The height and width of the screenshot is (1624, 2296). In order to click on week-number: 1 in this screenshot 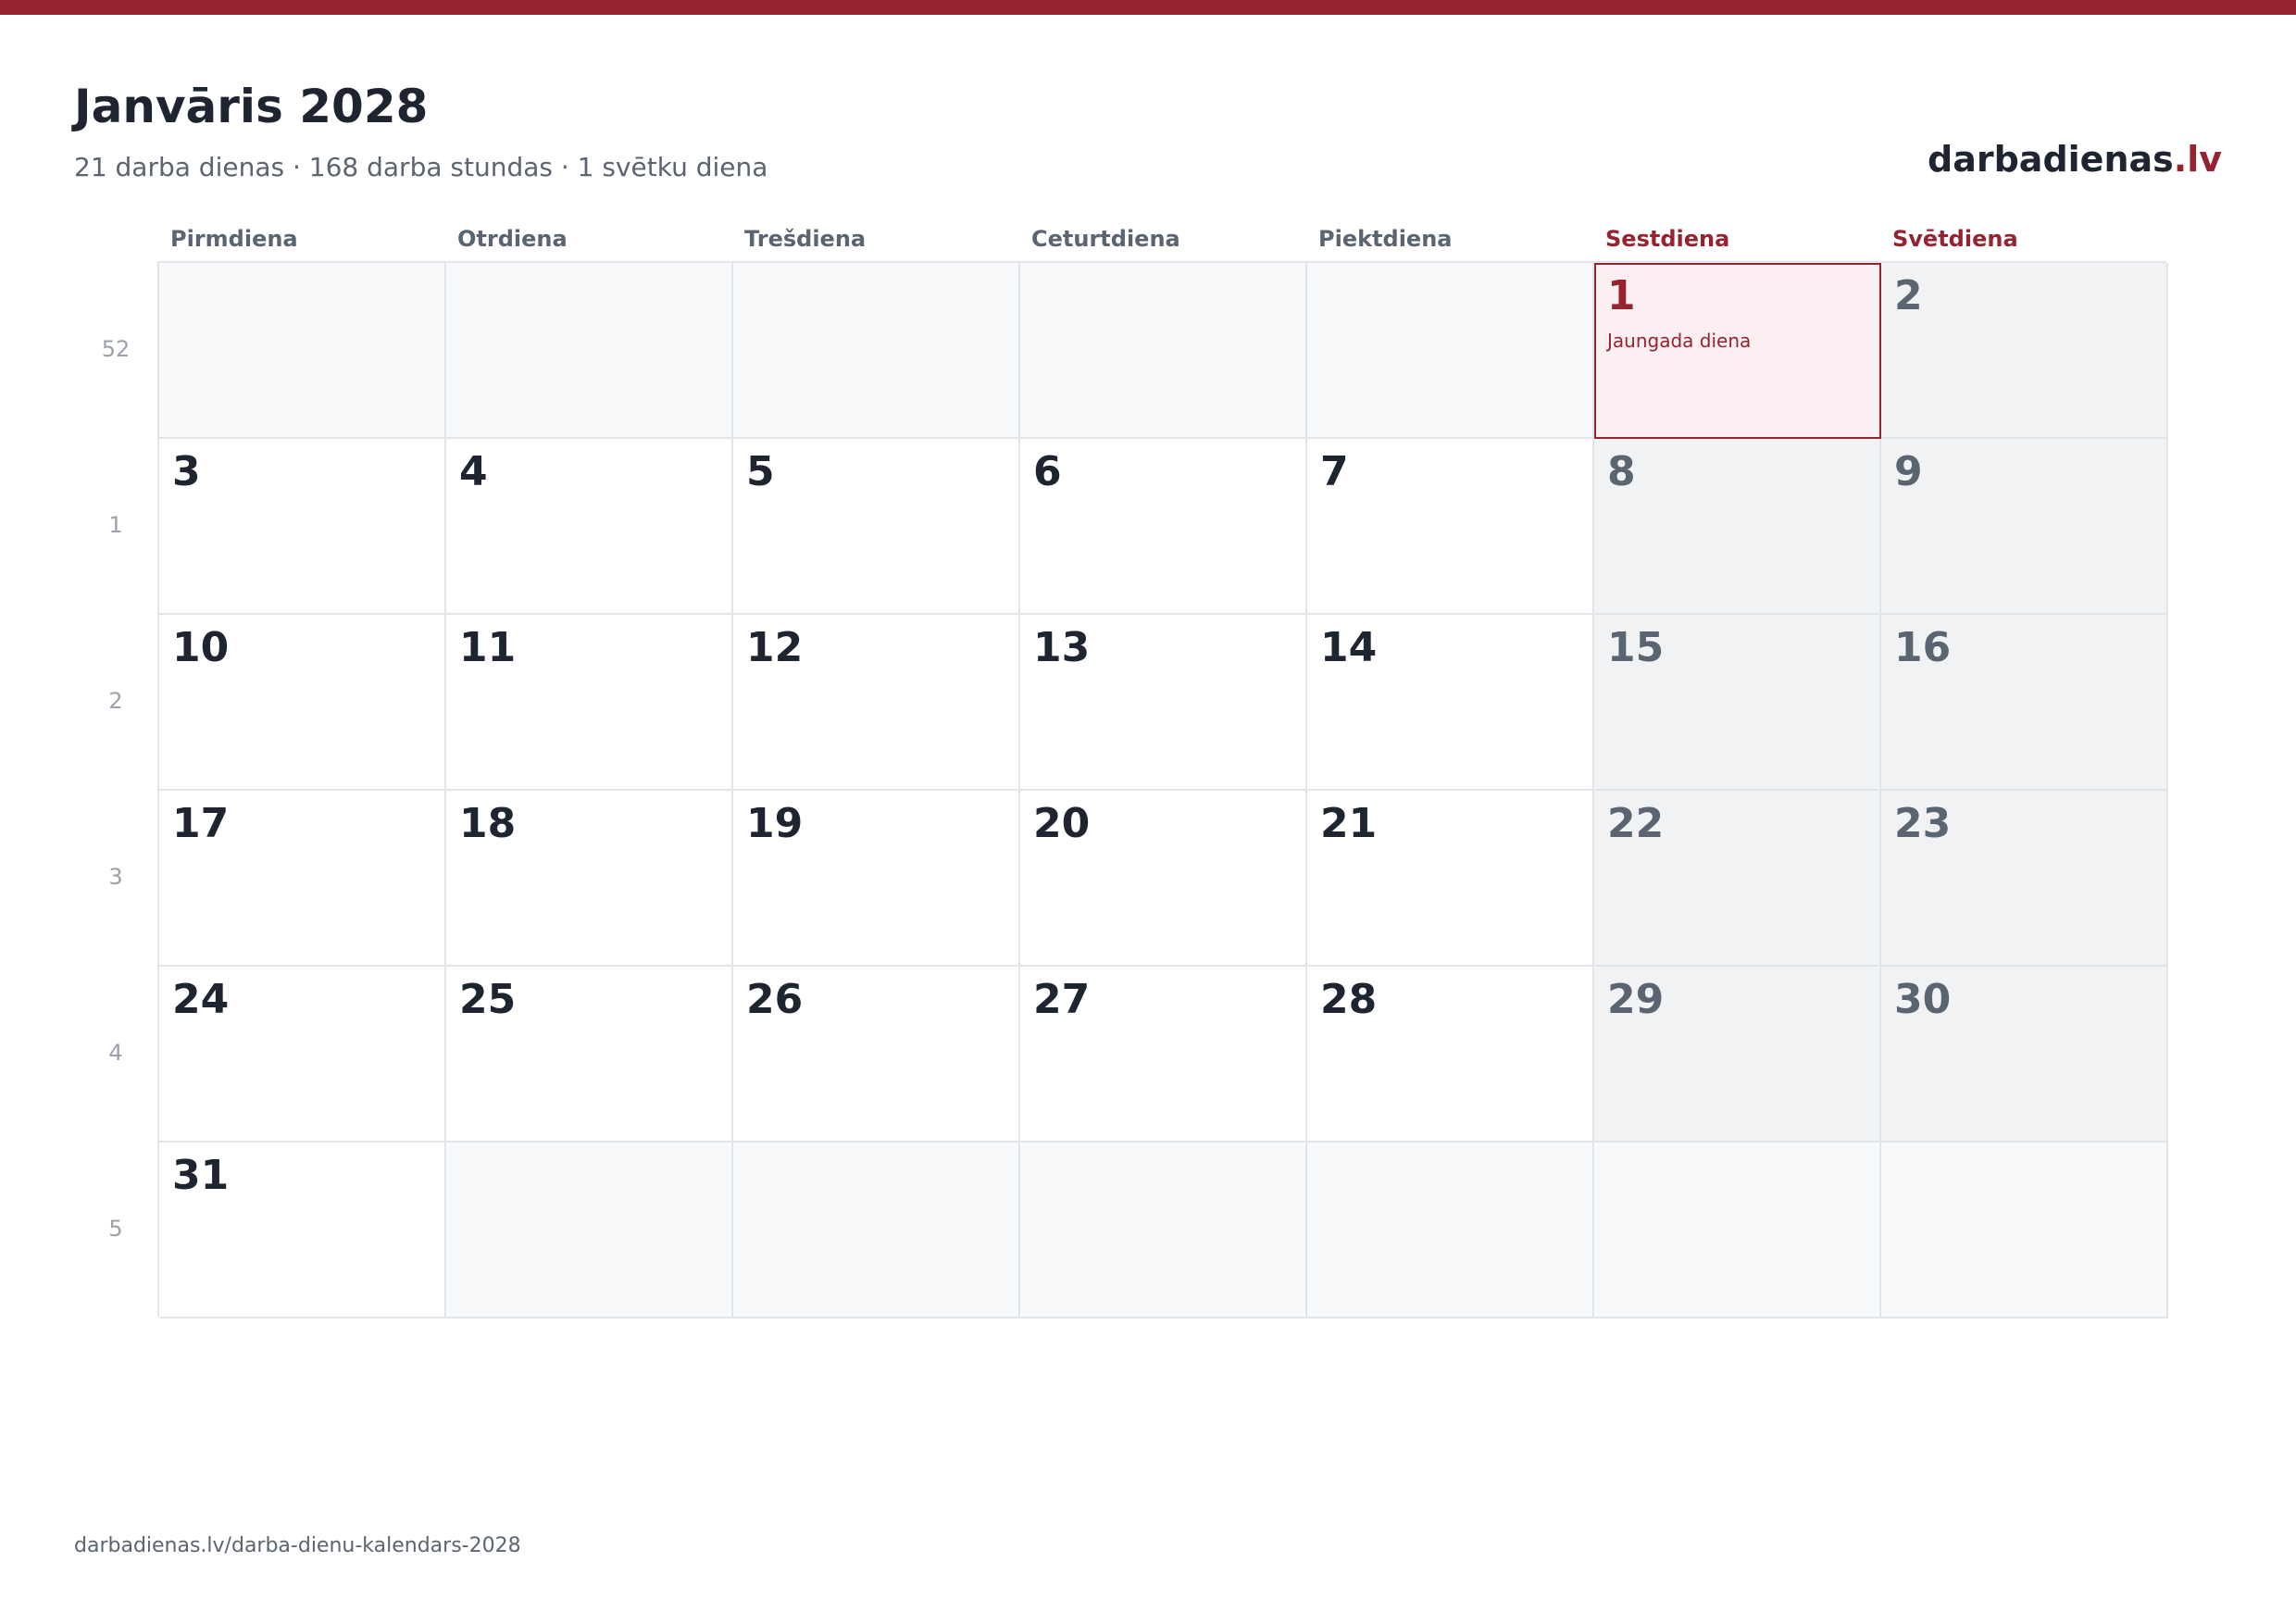, I will do `click(115, 525)`.